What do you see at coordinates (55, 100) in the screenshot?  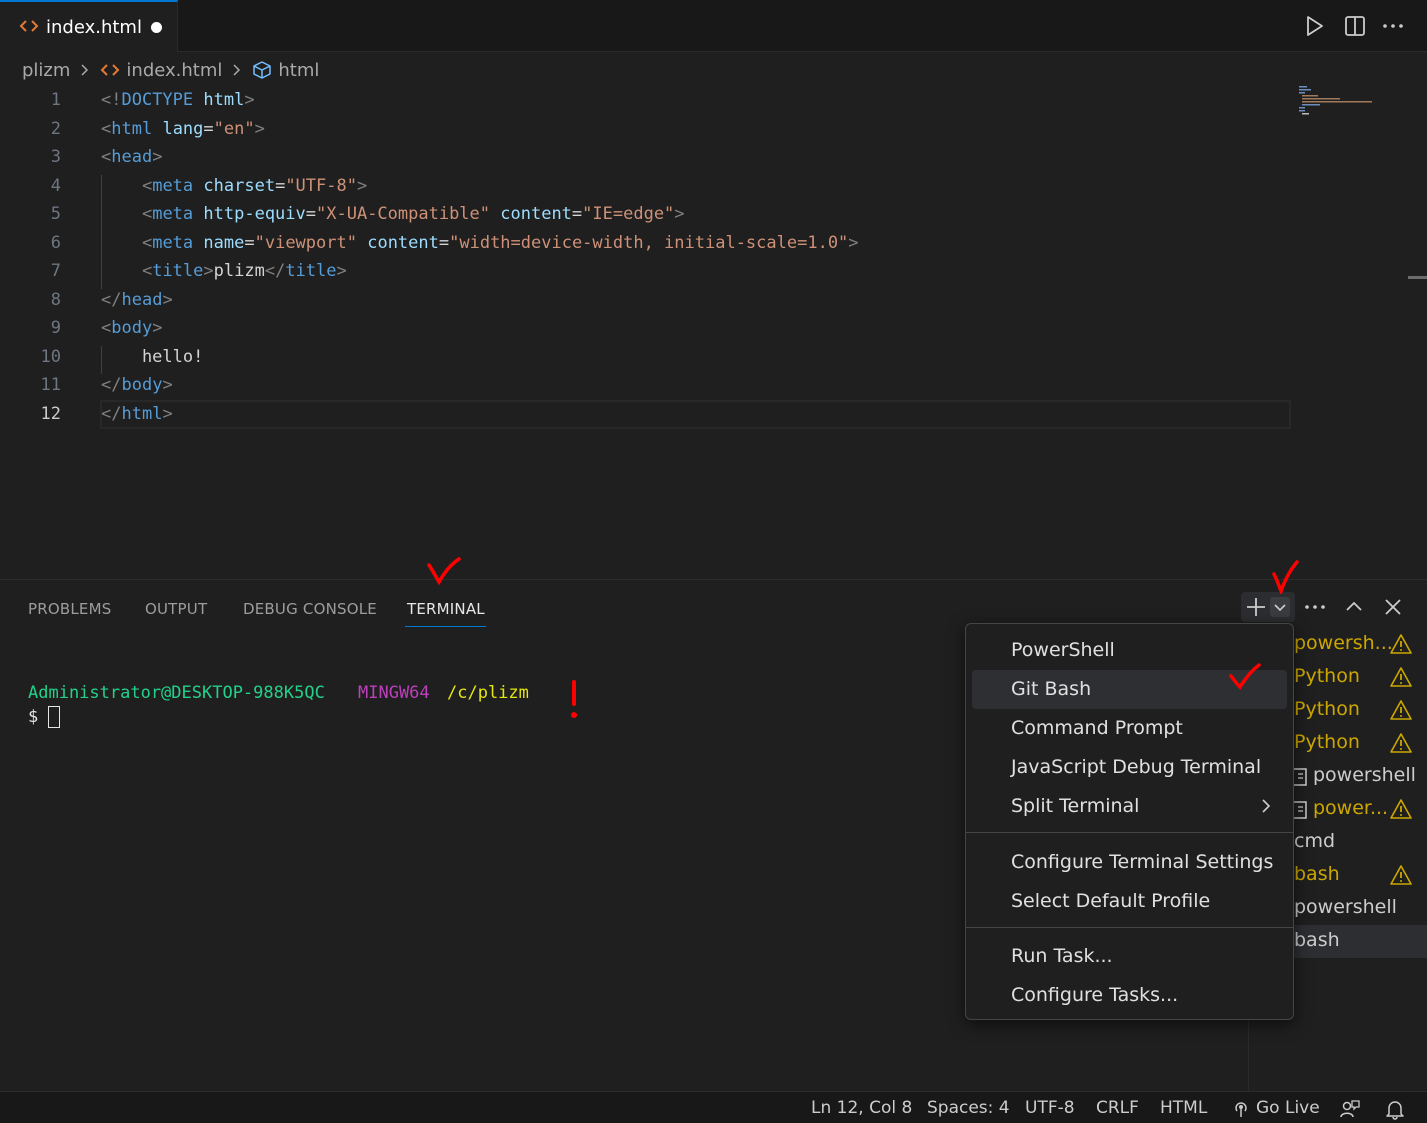 I see `line-number: 1` at bounding box center [55, 100].